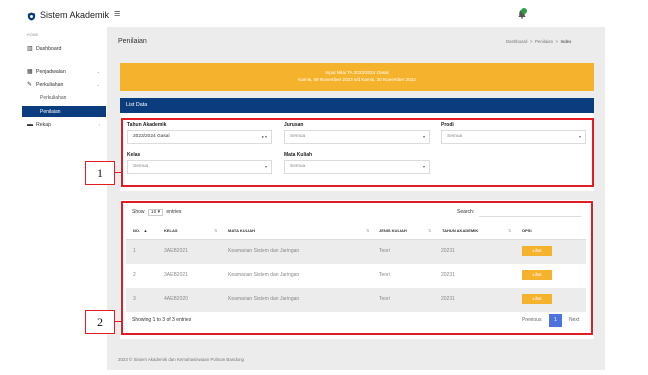 This screenshot has height=375, width=648. What do you see at coordinates (46, 97) in the screenshot?
I see `sidebar-subitem-perkuliahan: Perkuliahan` at bounding box center [46, 97].